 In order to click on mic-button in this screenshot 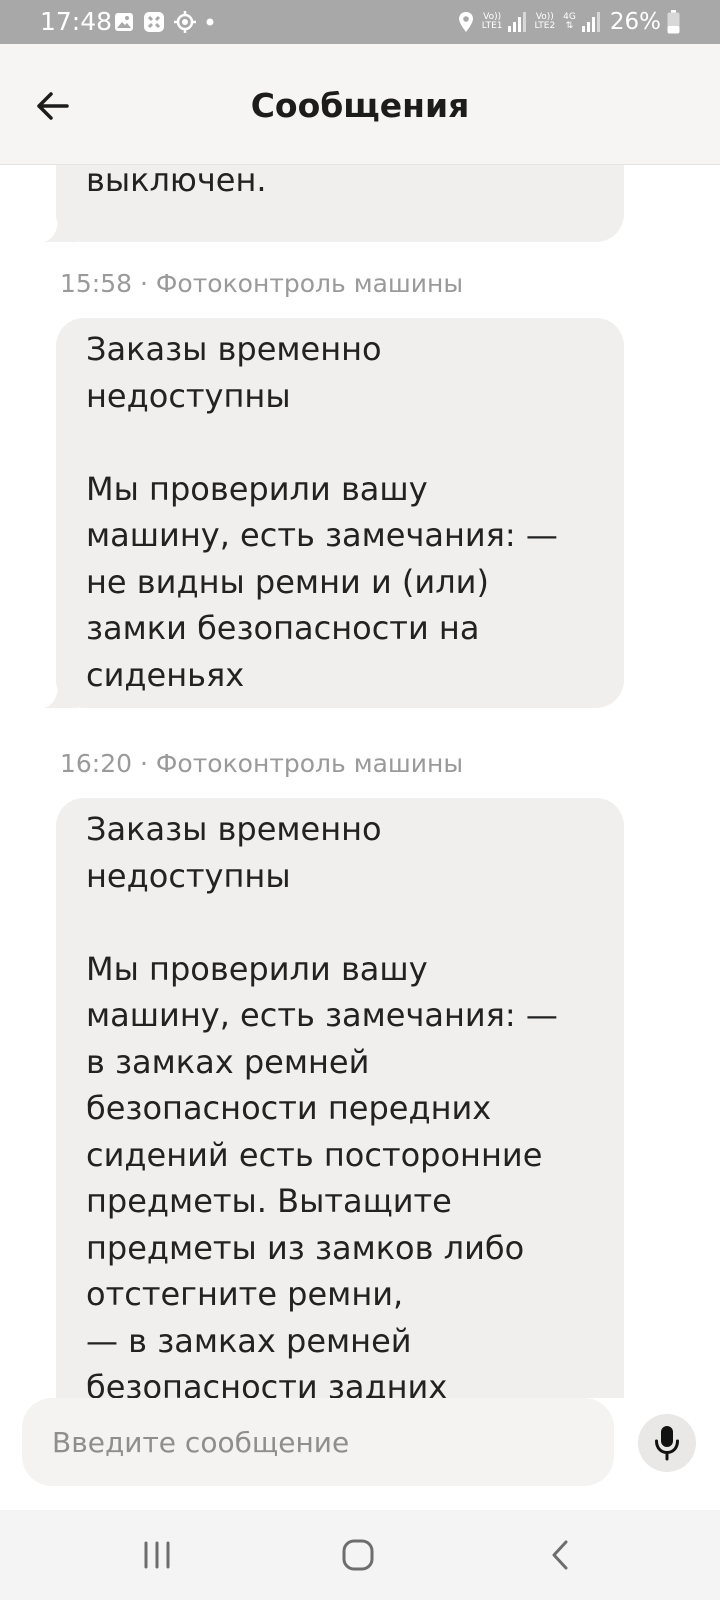, I will do `click(667, 1443)`.